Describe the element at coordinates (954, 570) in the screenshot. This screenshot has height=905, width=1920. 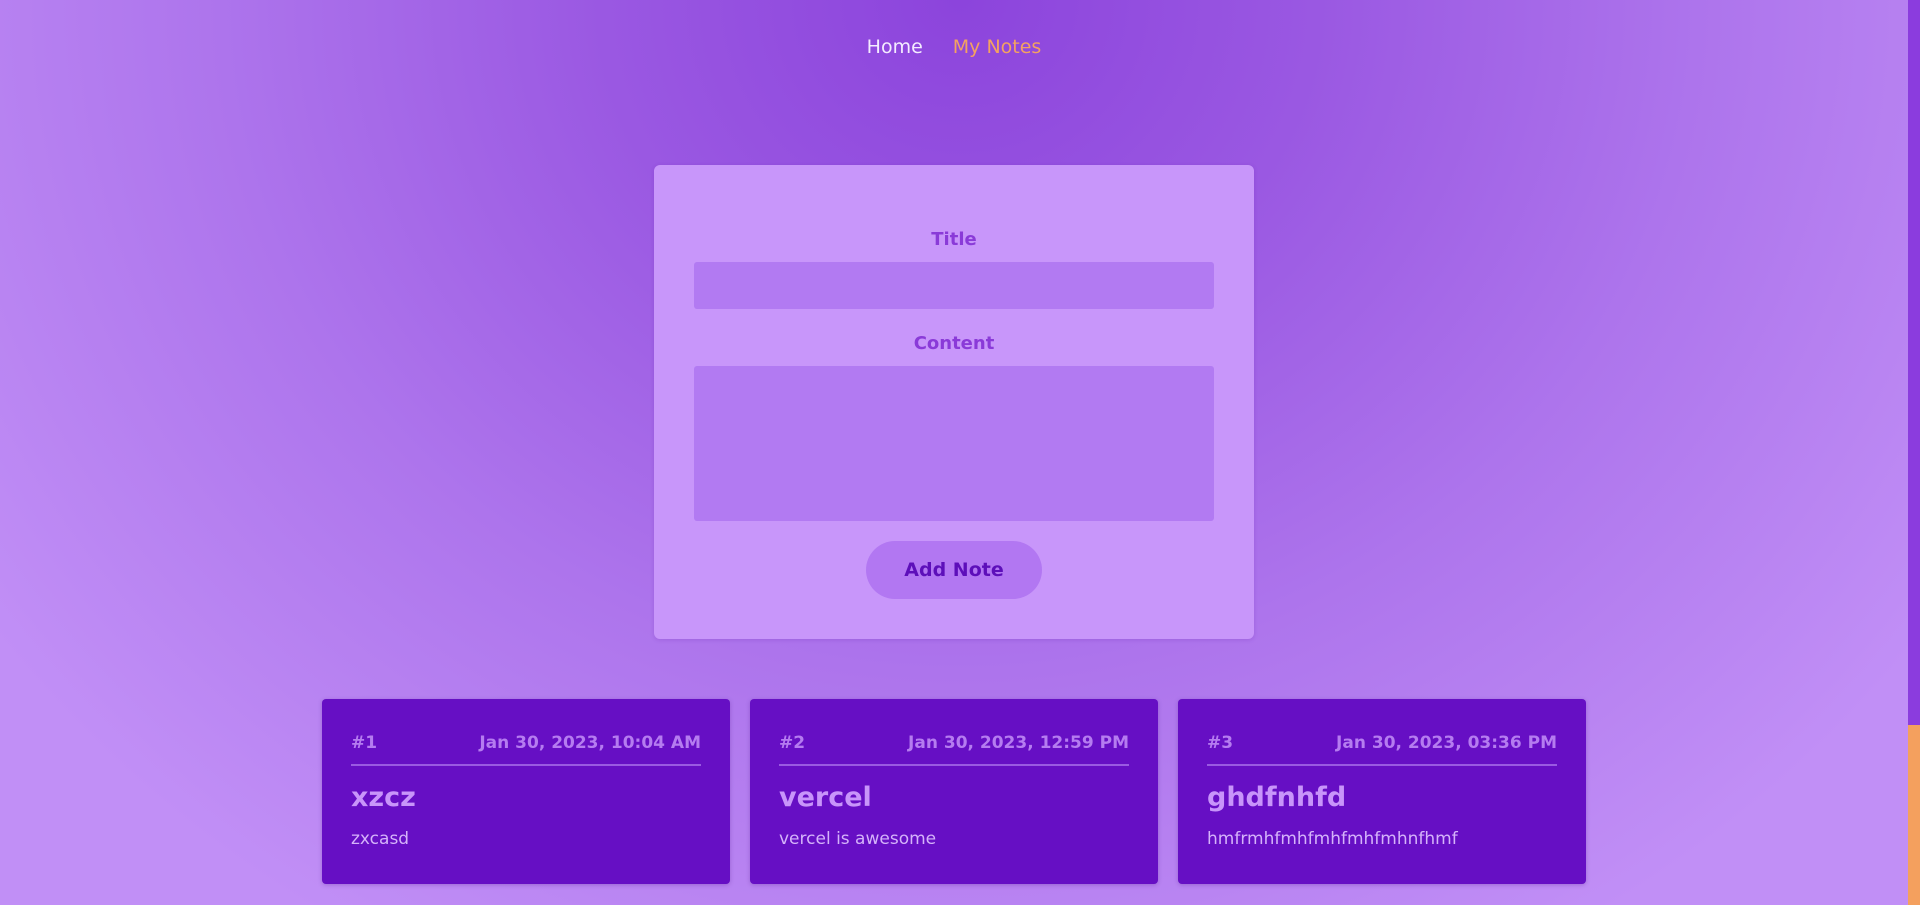
I see `add-note-button: Add Note` at that location.